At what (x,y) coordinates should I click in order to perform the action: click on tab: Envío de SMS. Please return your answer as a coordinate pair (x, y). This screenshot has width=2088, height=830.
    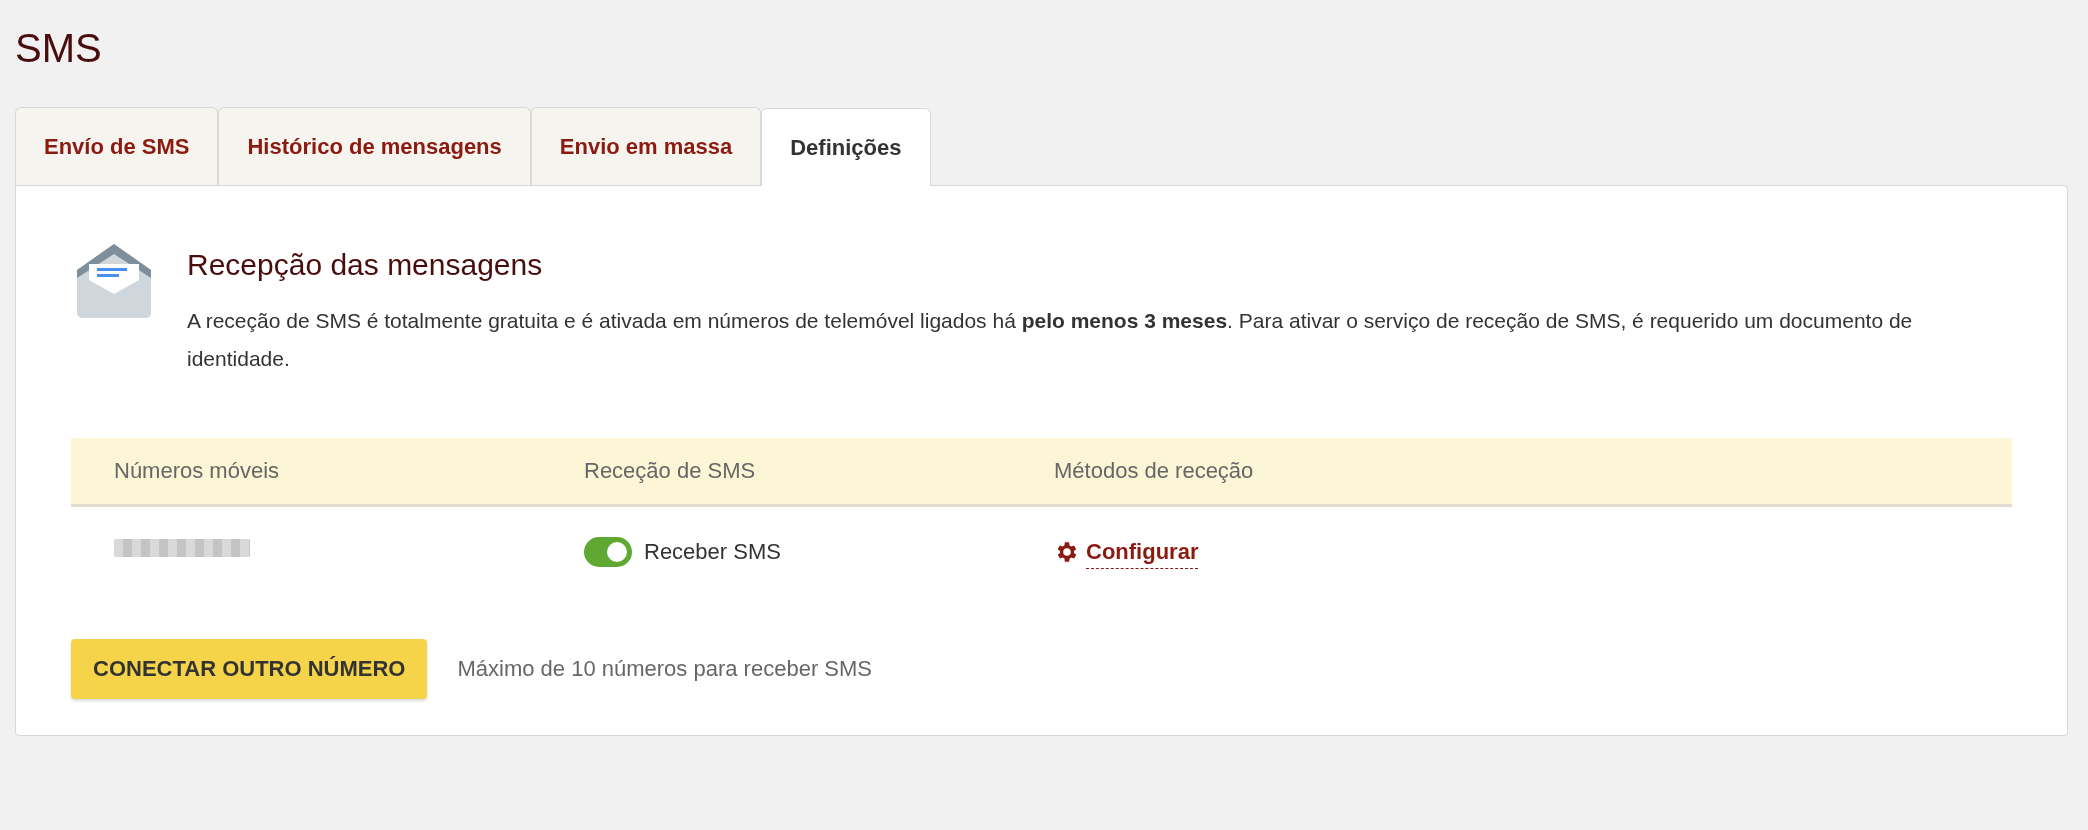
    Looking at the image, I should click on (117, 146).